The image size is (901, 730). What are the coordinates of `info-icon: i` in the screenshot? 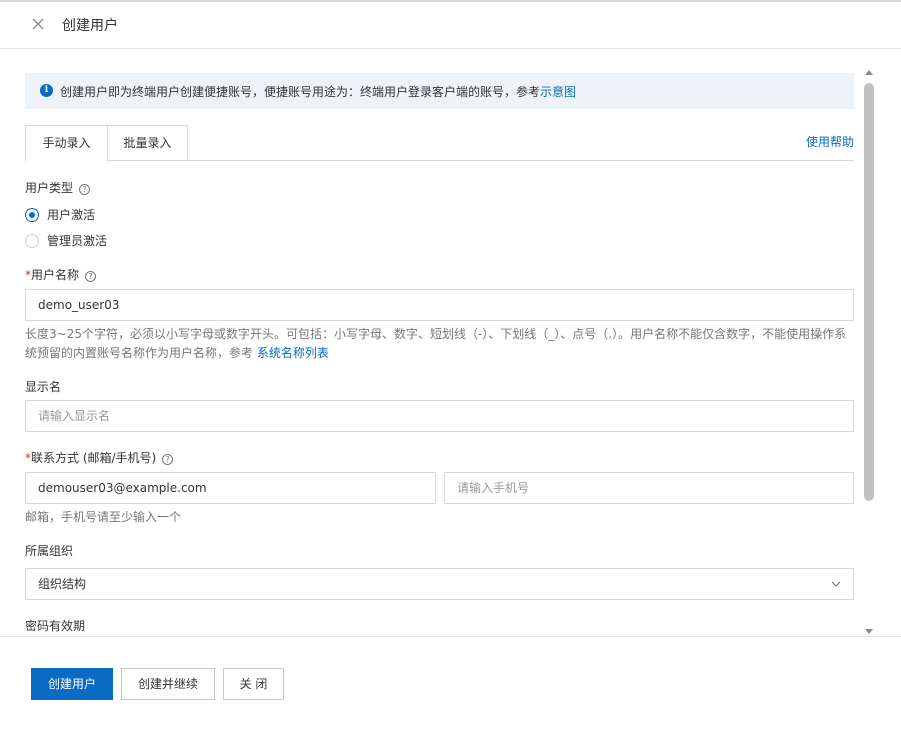 It's located at (46, 90).